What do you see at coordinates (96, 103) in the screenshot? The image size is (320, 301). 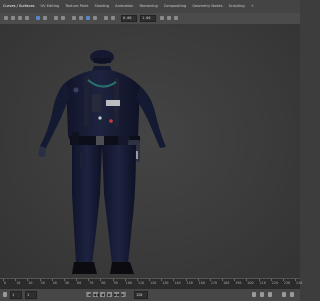 I see `radio-unit` at bounding box center [96, 103].